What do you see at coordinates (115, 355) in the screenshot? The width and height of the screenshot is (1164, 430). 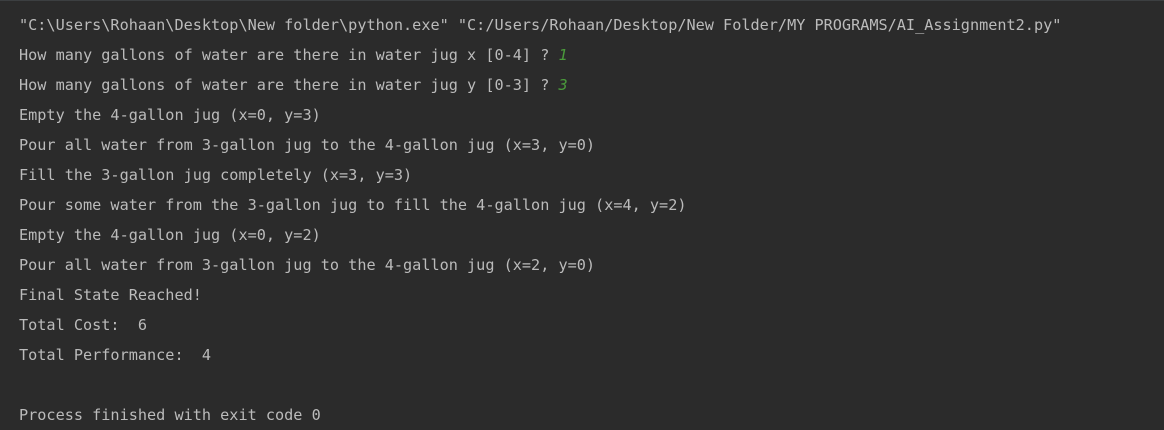 I see `total-performance-line: Total Performance: 4` at bounding box center [115, 355].